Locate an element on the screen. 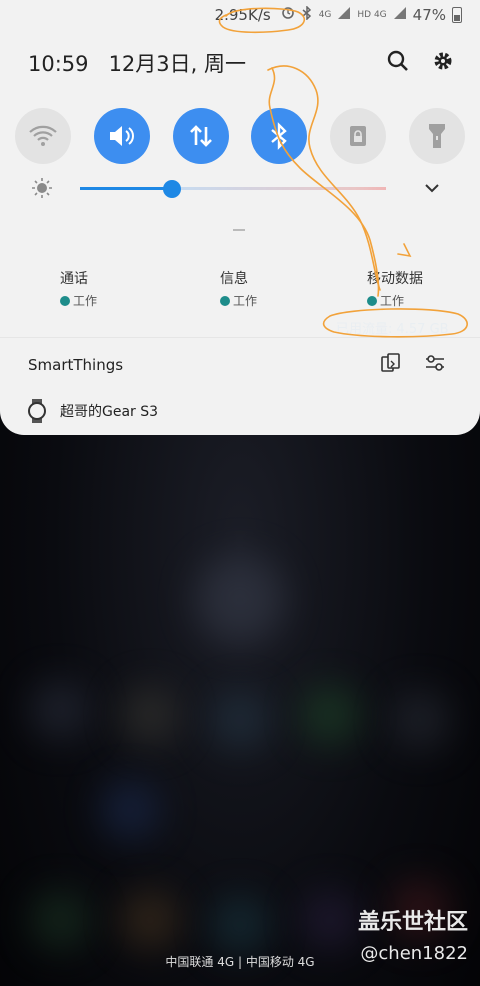  speaker-icon is located at coordinates (121, 136).